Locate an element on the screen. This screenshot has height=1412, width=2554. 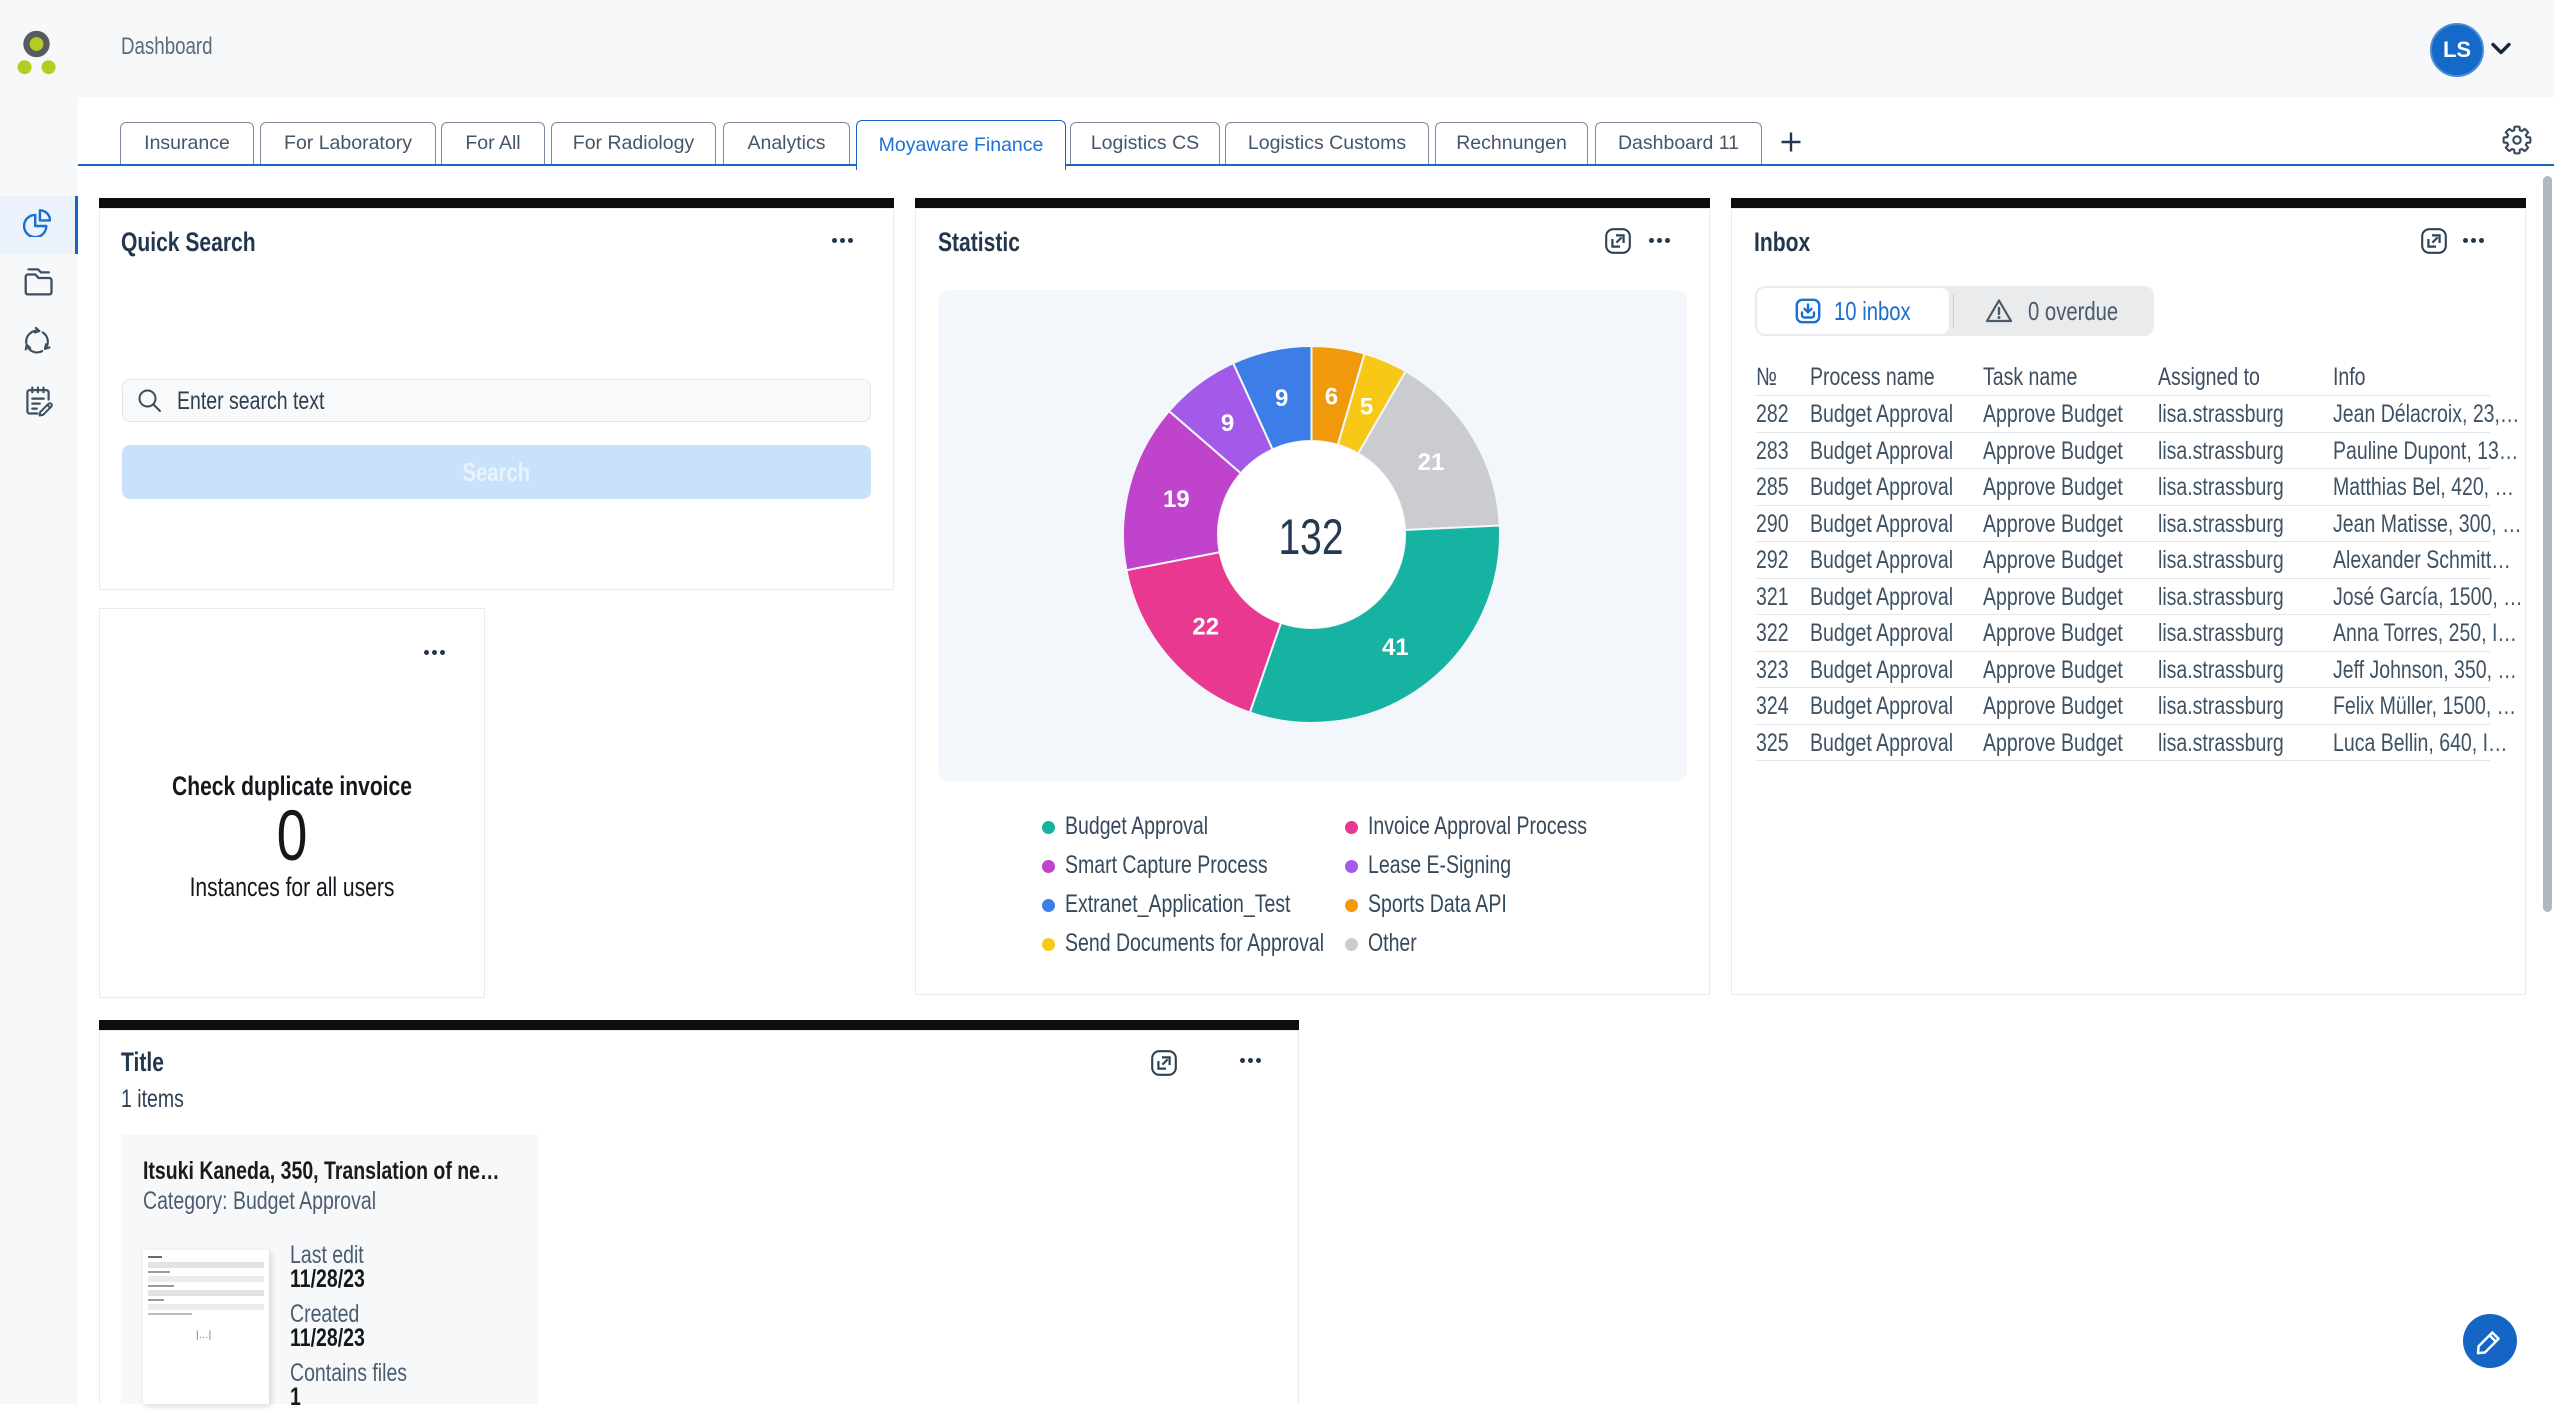
svg-text: 41 is located at coordinates (1395, 647).